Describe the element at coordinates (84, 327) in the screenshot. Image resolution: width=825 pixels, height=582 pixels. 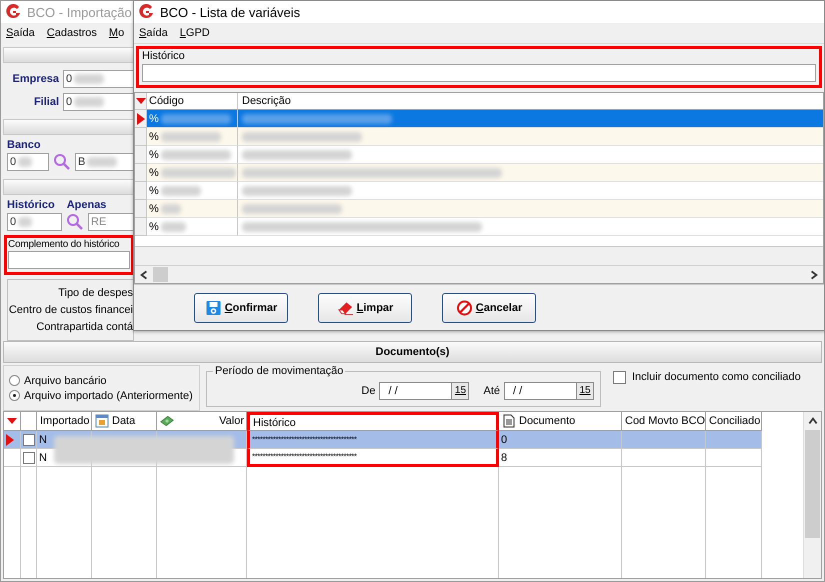
I see `field-label: Contrapartida contá` at that location.